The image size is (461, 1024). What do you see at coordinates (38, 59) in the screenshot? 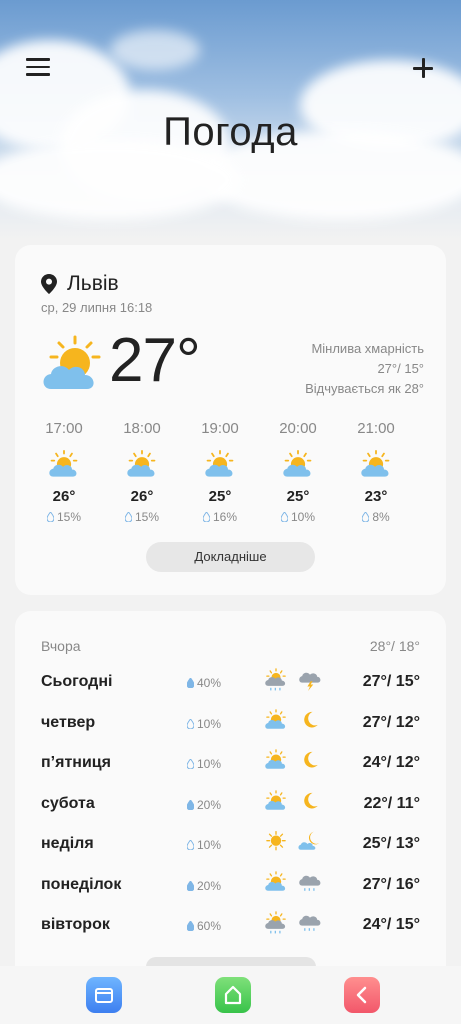
I see `hamburger-icon` at bounding box center [38, 59].